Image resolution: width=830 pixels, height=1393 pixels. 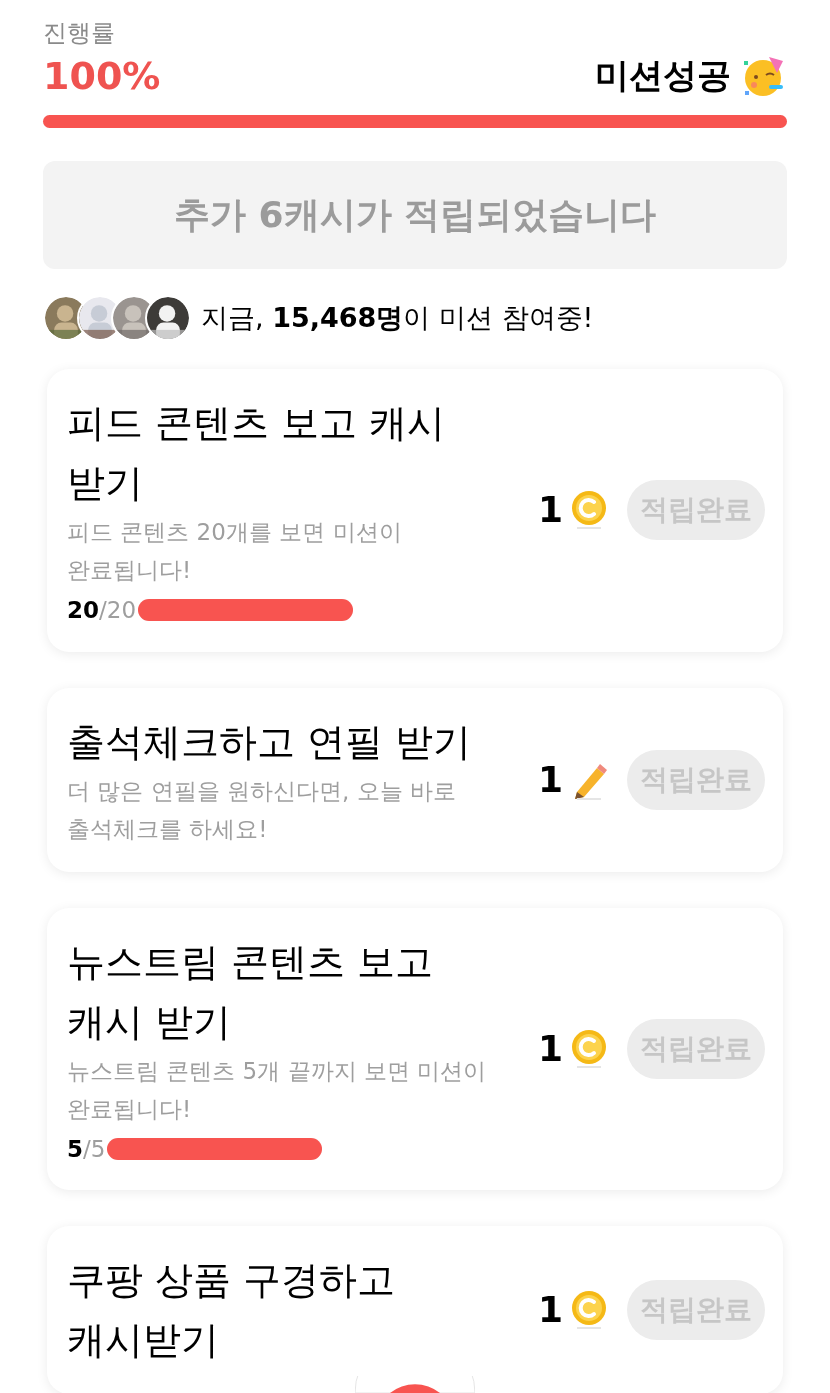 I want to click on mission-description: 뉴스트림 콘텐츠 5개 끝까지 보면 미션이 완료됩니다!, so click(x=277, y=1090).